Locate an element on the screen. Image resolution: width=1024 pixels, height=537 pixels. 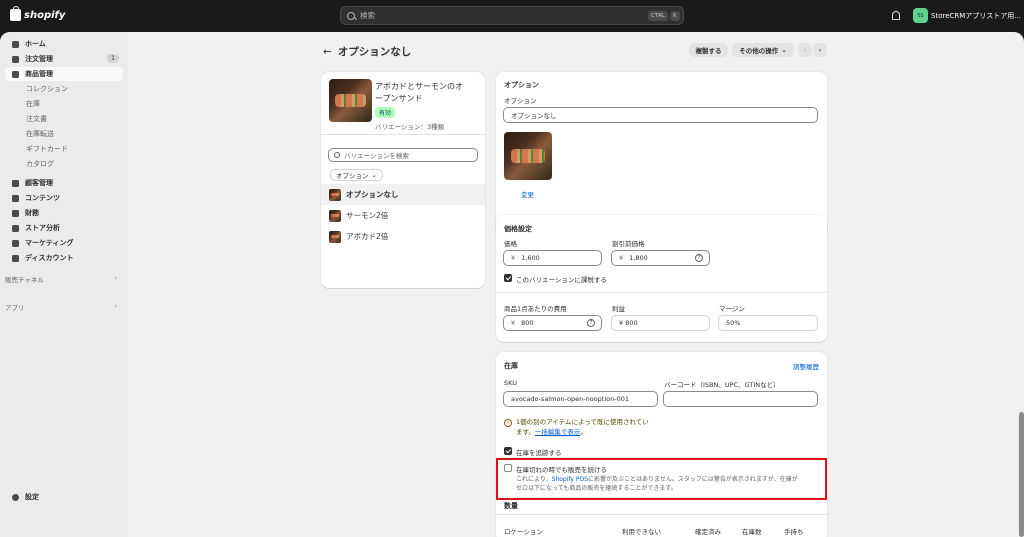
inbox-icon is located at coordinates (15, 59).